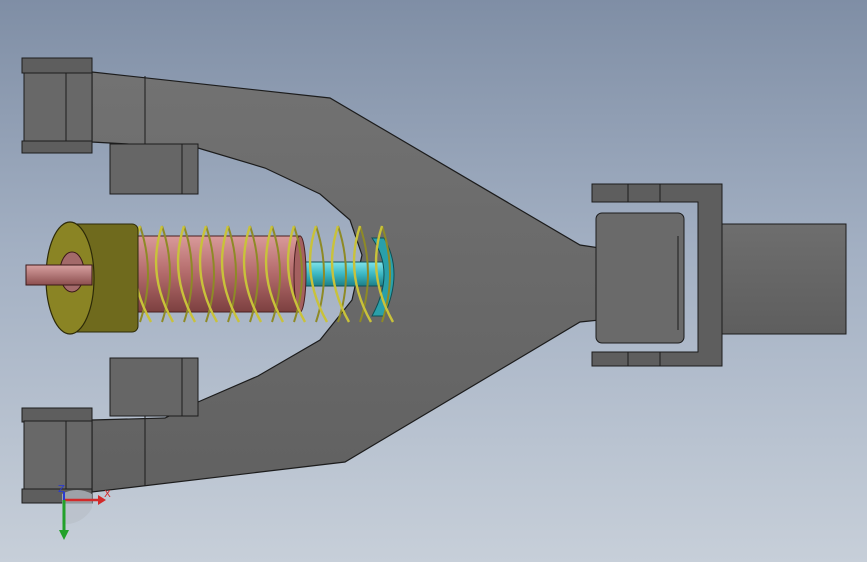  What do you see at coordinates (84, 512) in the screenshot?
I see `view-triad: X Z` at bounding box center [84, 512].